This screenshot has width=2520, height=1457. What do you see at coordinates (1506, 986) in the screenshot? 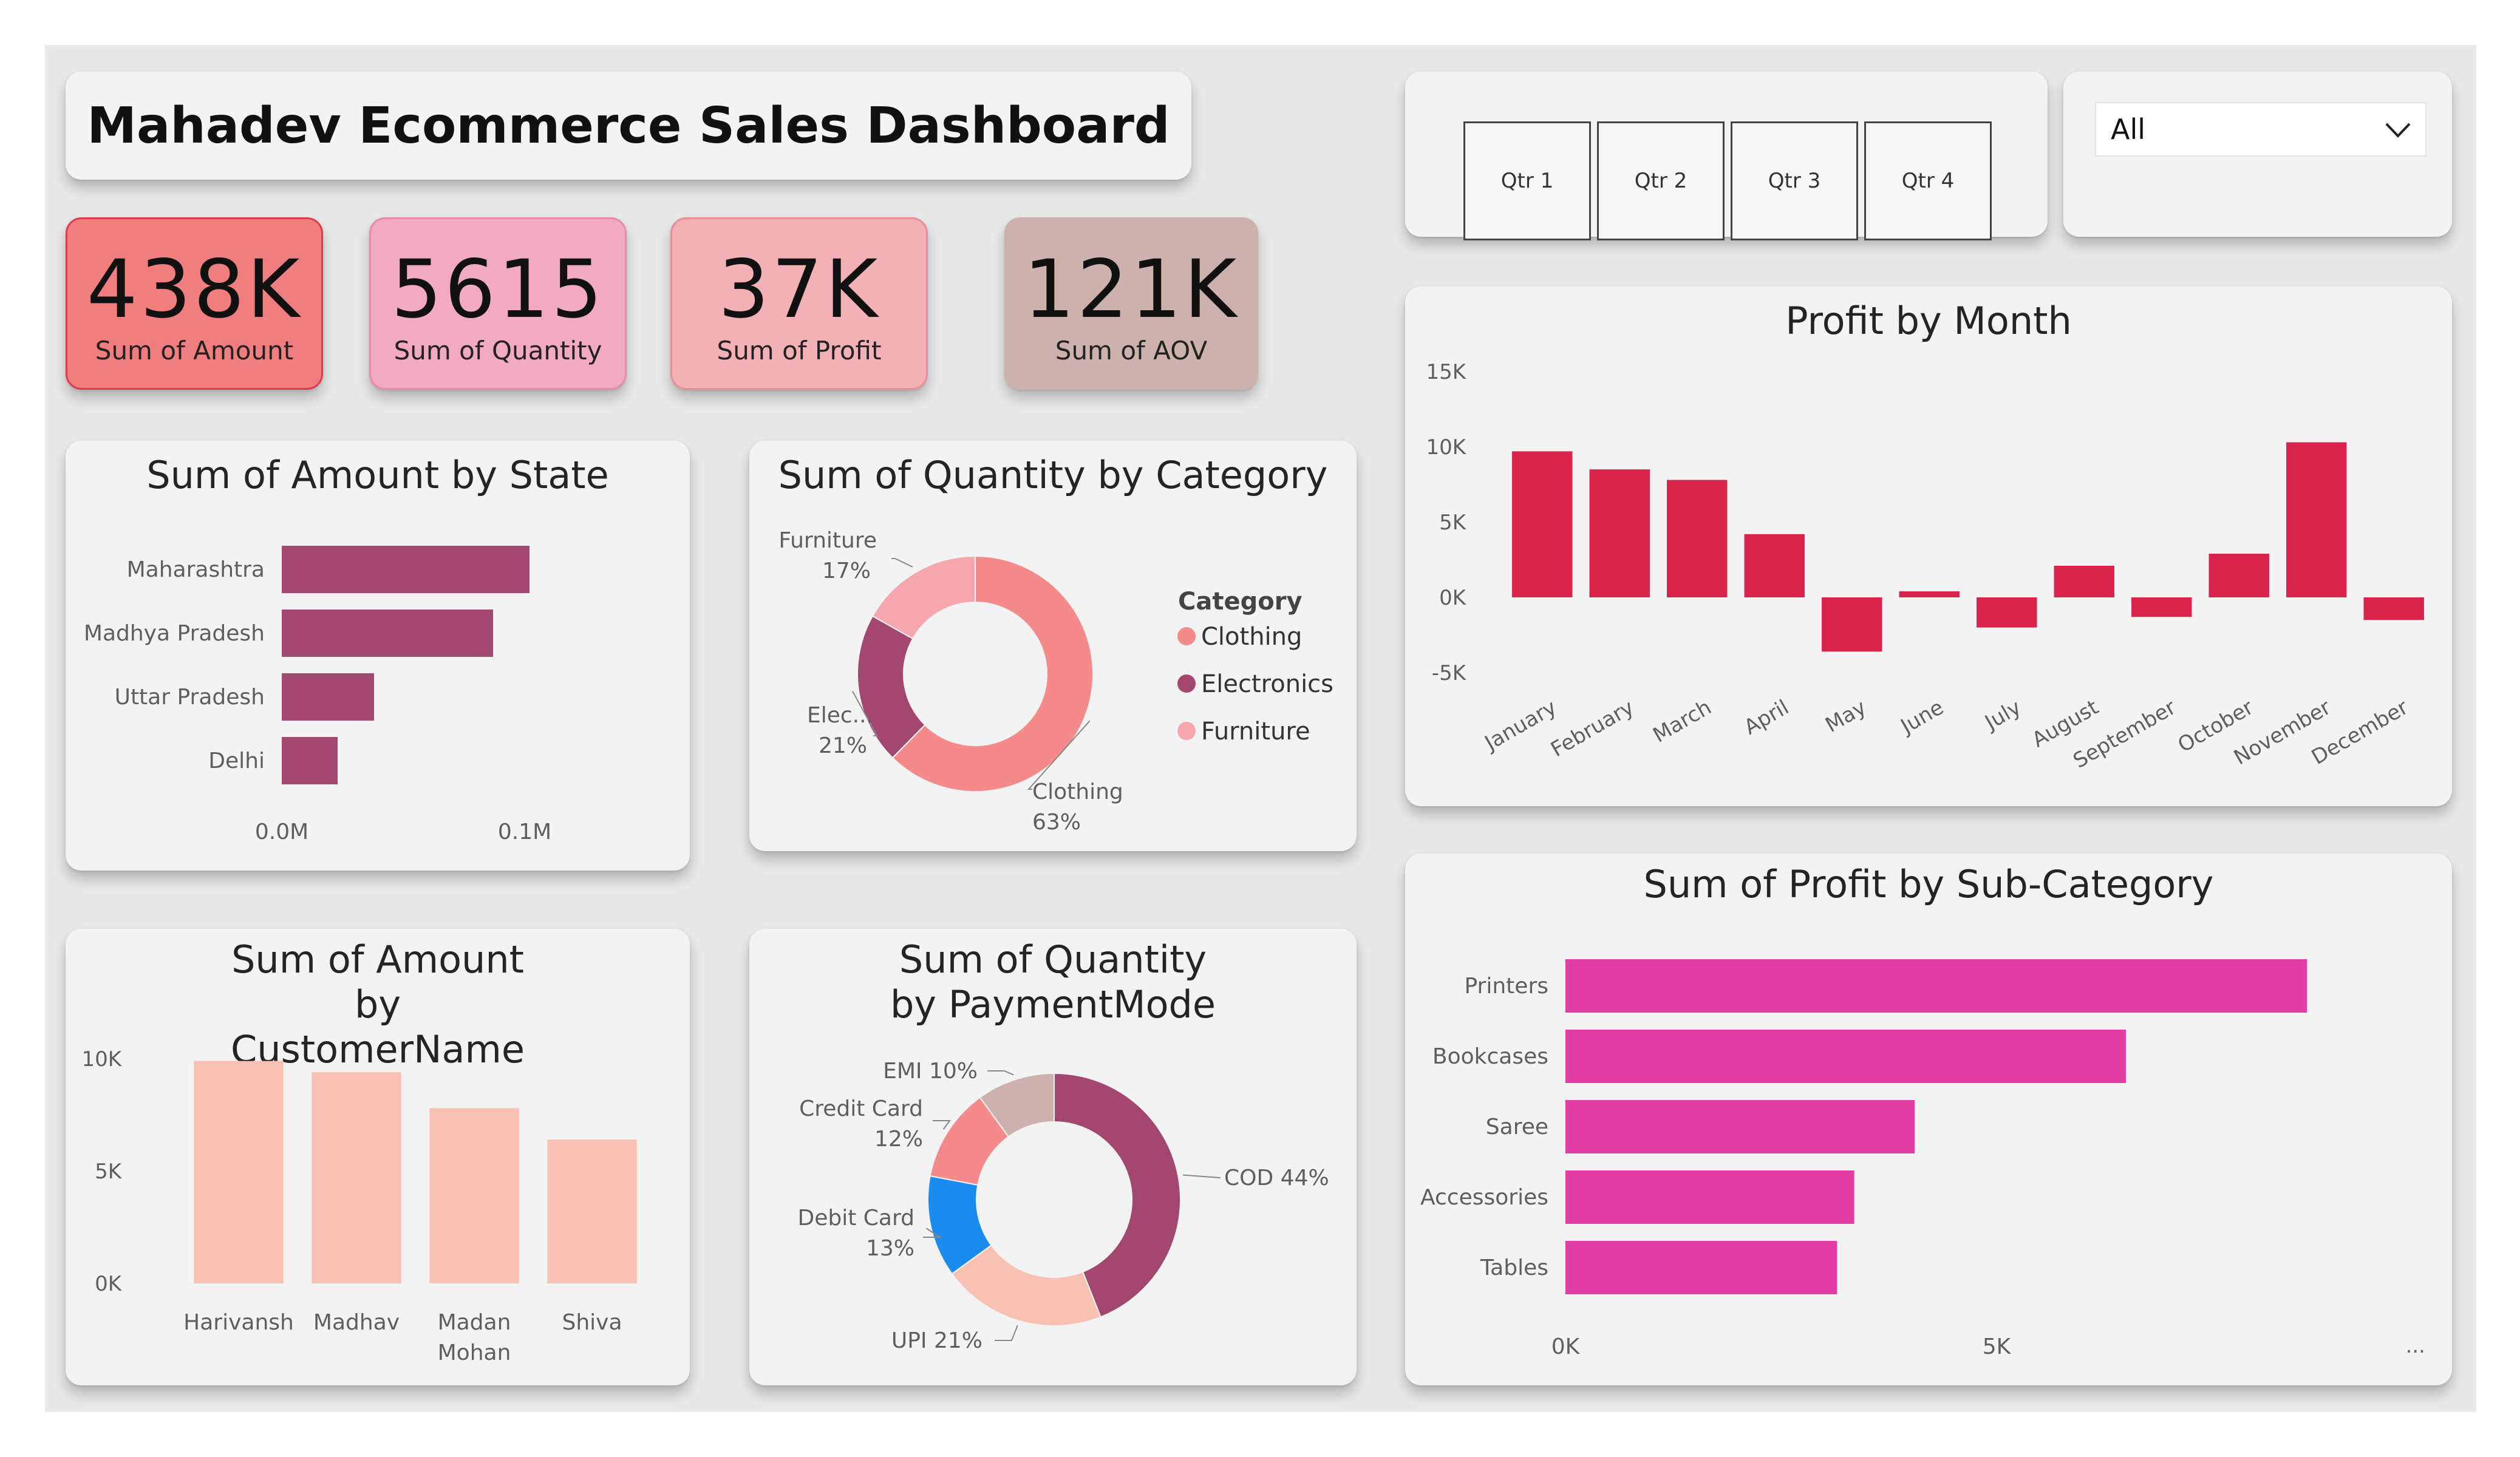
I see `category-label: Printers` at bounding box center [1506, 986].